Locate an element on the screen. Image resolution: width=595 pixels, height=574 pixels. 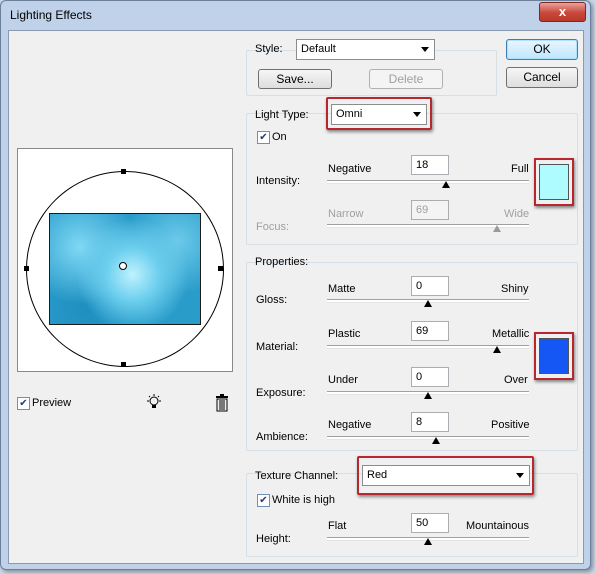
material-min-label: Plastic is located at coordinates (344, 334).